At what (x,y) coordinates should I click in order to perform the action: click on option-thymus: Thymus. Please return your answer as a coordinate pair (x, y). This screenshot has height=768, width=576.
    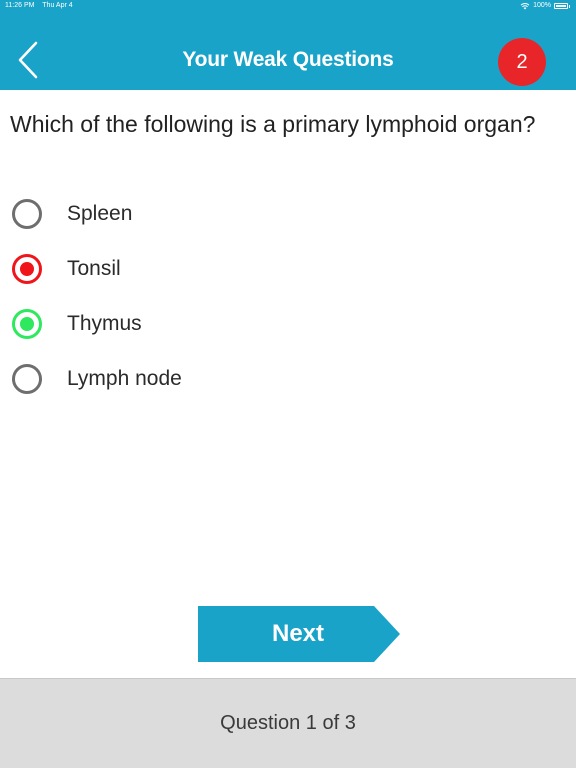
    Looking at the image, I should click on (77, 324).